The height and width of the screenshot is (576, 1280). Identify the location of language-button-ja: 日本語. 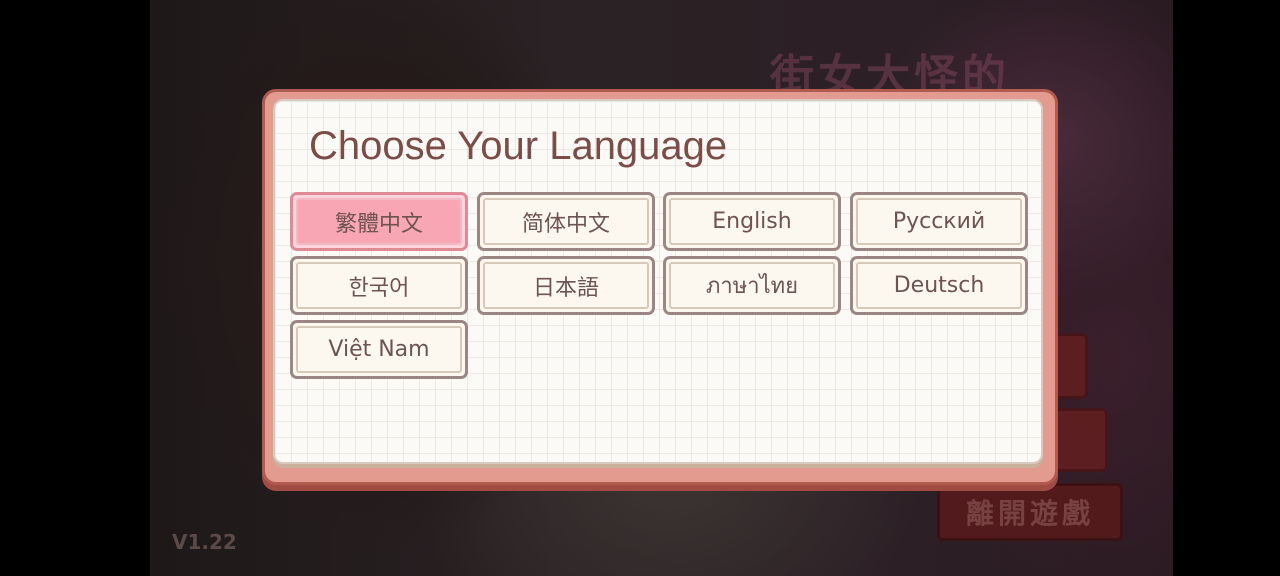
(566, 285).